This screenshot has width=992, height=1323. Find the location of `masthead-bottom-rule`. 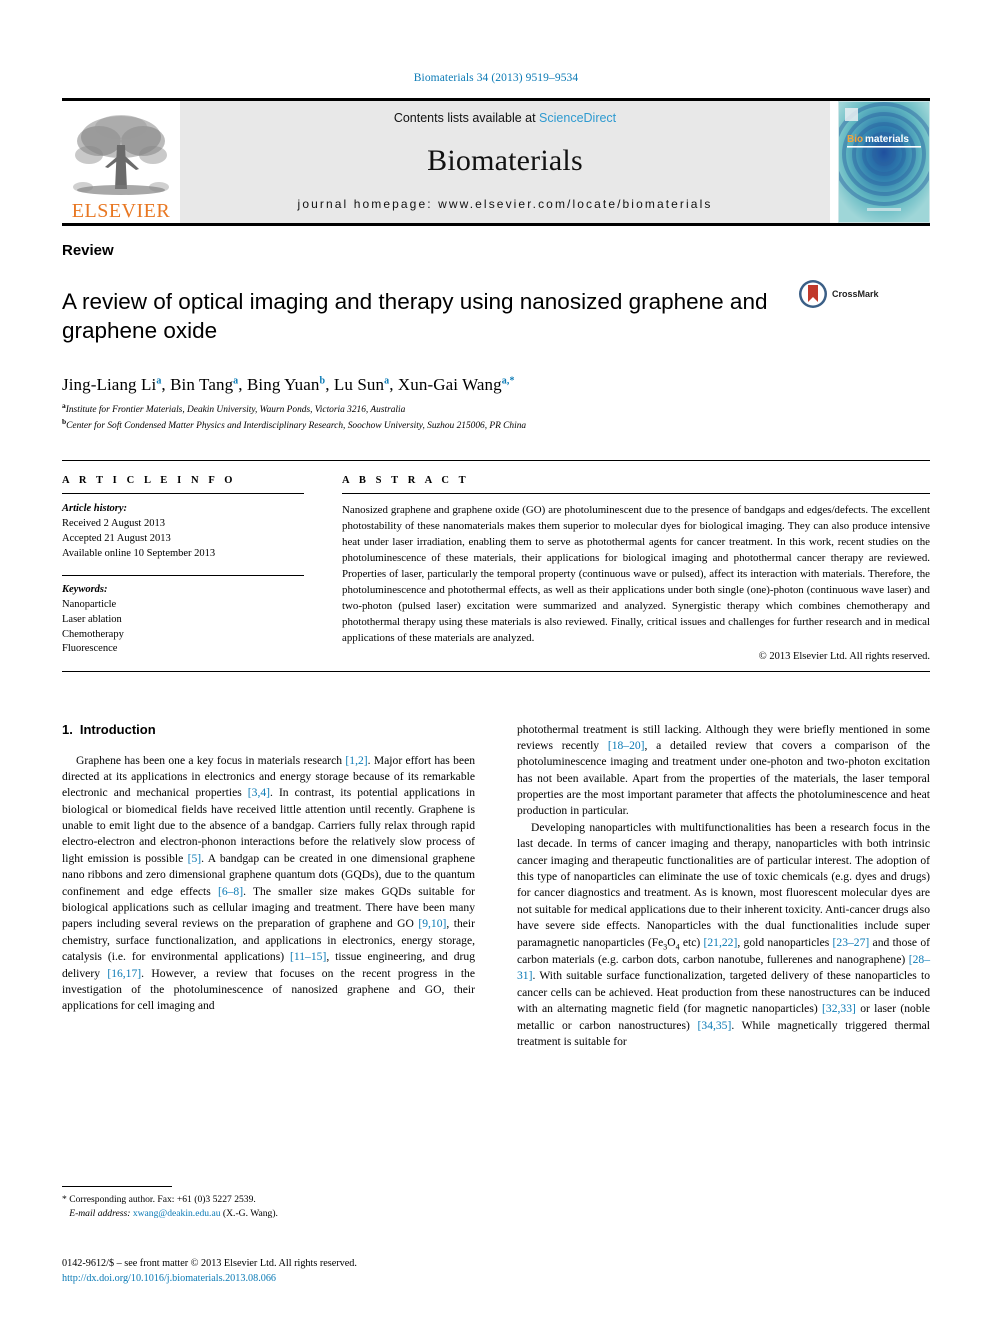

masthead-bottom-rule is located at coordinates (496, 224).